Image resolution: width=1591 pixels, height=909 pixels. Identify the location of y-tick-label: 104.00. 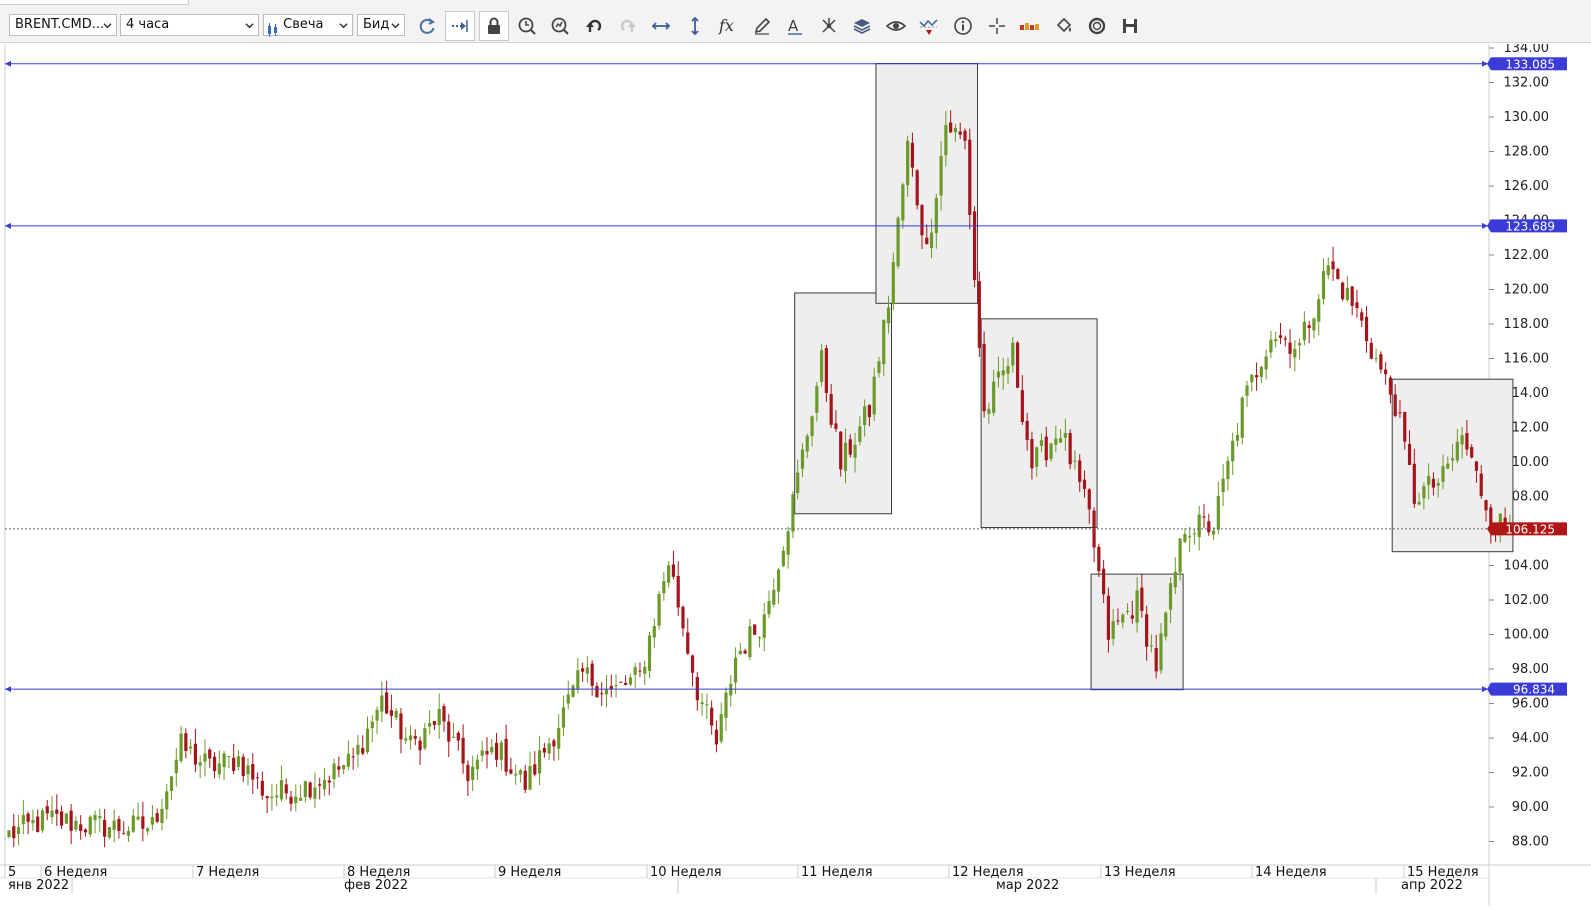
(1527, 566).